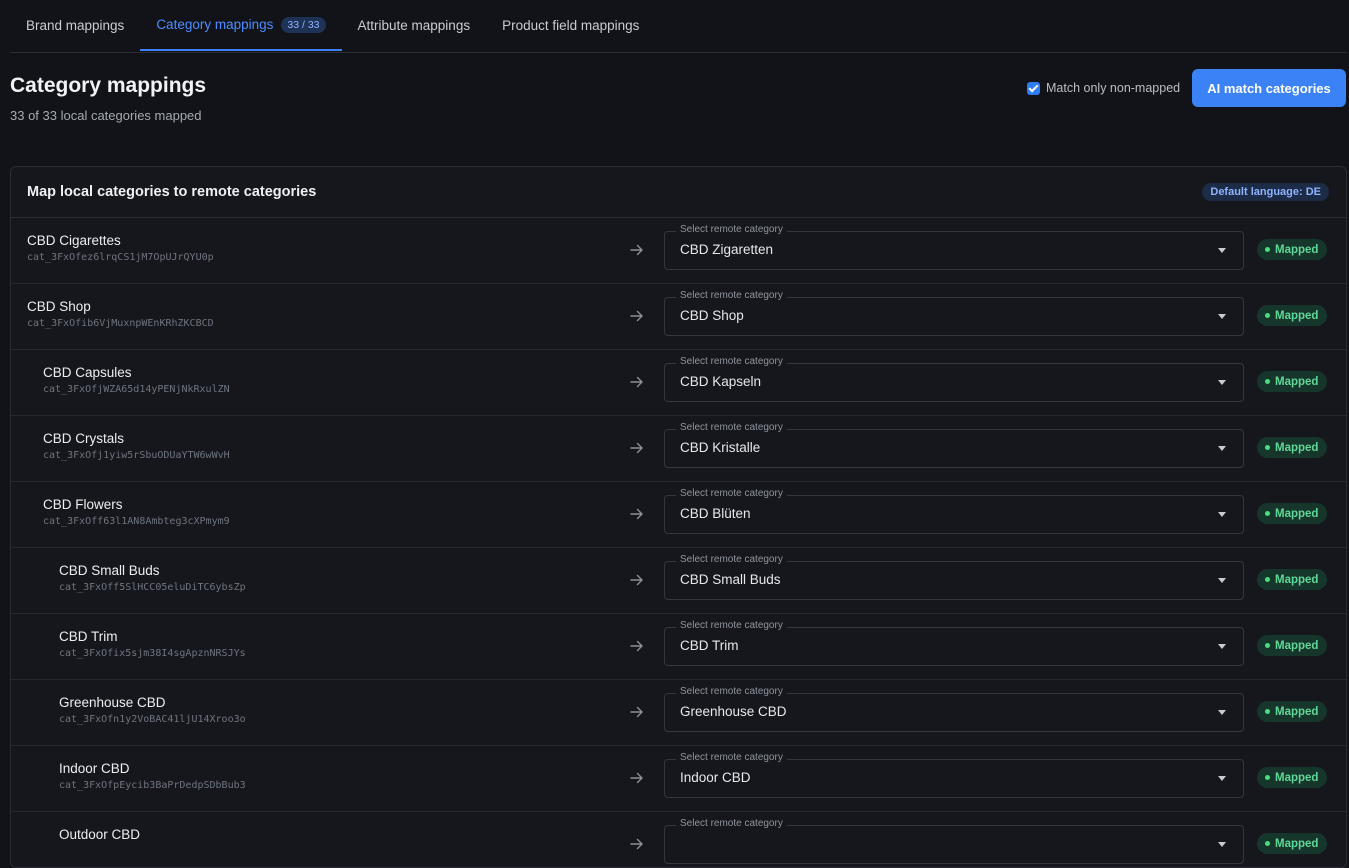  I want to click on remote-category-select: Select remote category CBD Small Buds, so click(954, 577).